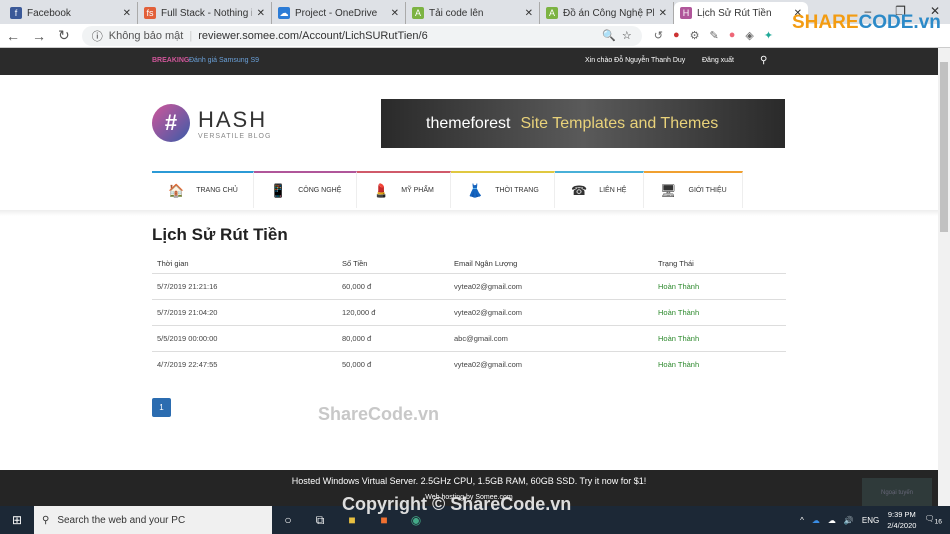 The width and height of the screenshot is (950, 534). Describe the element at coordinates (613, 190) in the screenshot. I see `menu-item-label: LIÊN HỆ` at that location.